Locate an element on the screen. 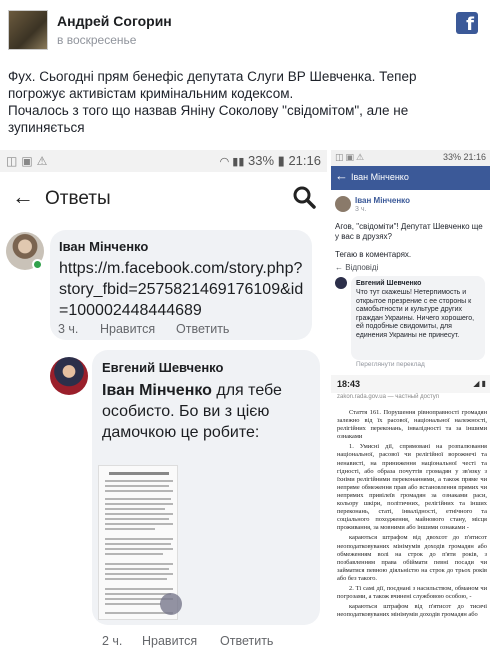 The image size is (490, 658). post-time: 3 ч. is located at coordinates (361, 209).